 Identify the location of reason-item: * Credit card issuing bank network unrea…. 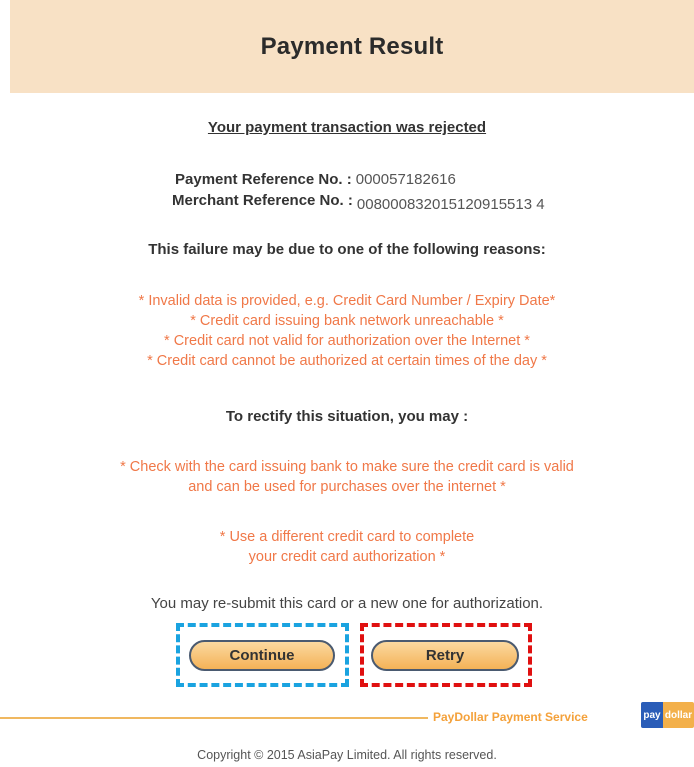
(347, 321).